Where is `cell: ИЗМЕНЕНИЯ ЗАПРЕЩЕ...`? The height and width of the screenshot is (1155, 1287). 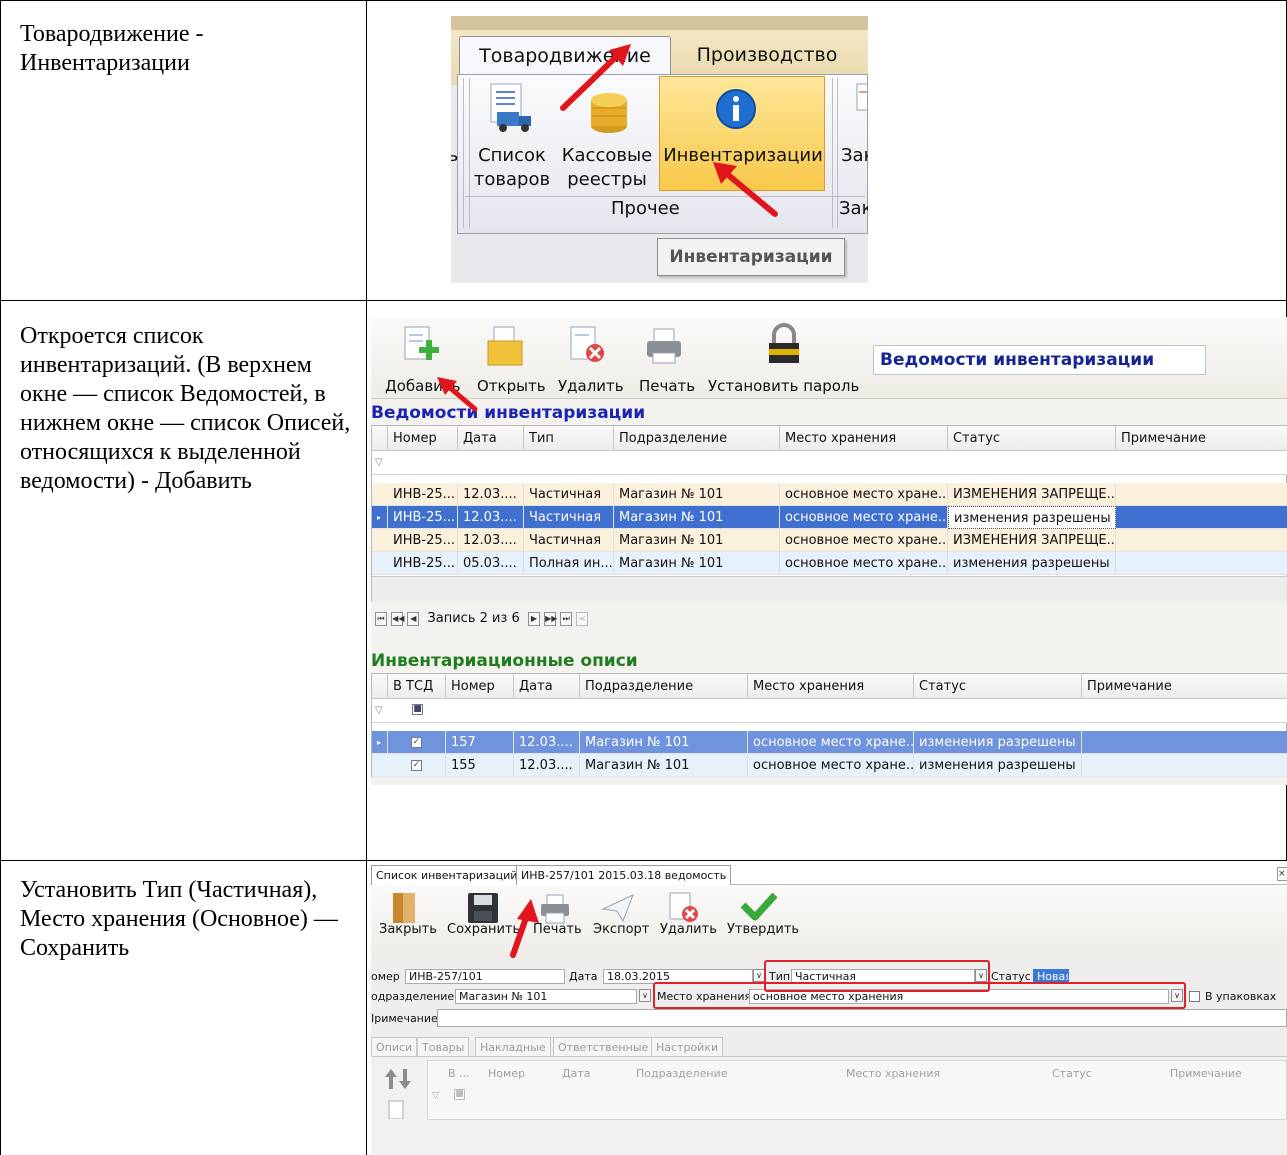 cell: ИЗМЕНЕНИЯ ЗАПРЕЩЕ... is located at coordinates (1032, 494).